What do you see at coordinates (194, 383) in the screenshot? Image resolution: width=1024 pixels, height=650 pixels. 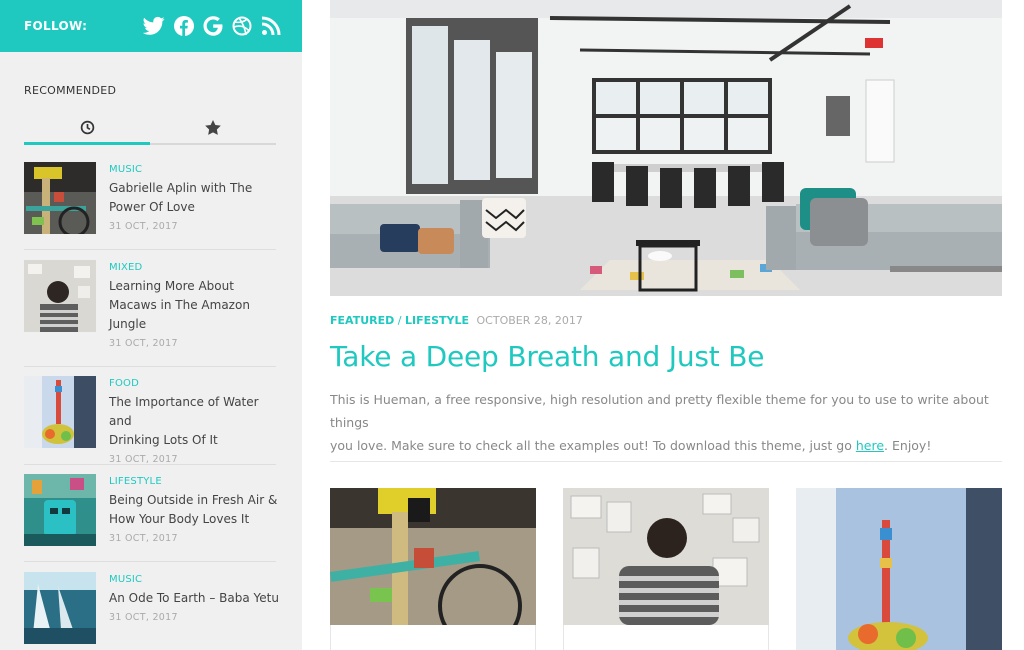 I see `post-category: FOOD` at bounding box center [194, 383].